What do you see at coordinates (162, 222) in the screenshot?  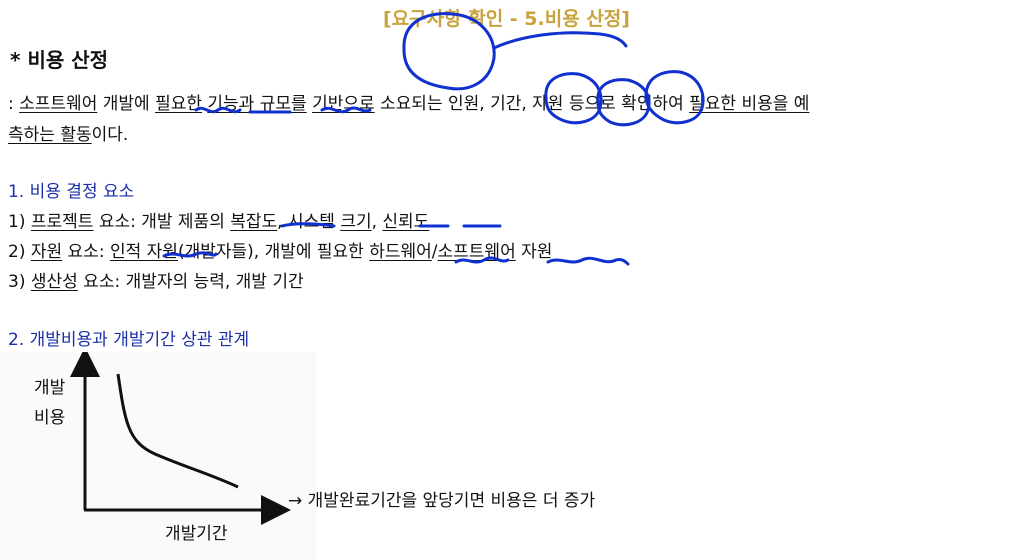 I see `text-segment: 요소: 개발 제품의` at bounding box center [162, 222].